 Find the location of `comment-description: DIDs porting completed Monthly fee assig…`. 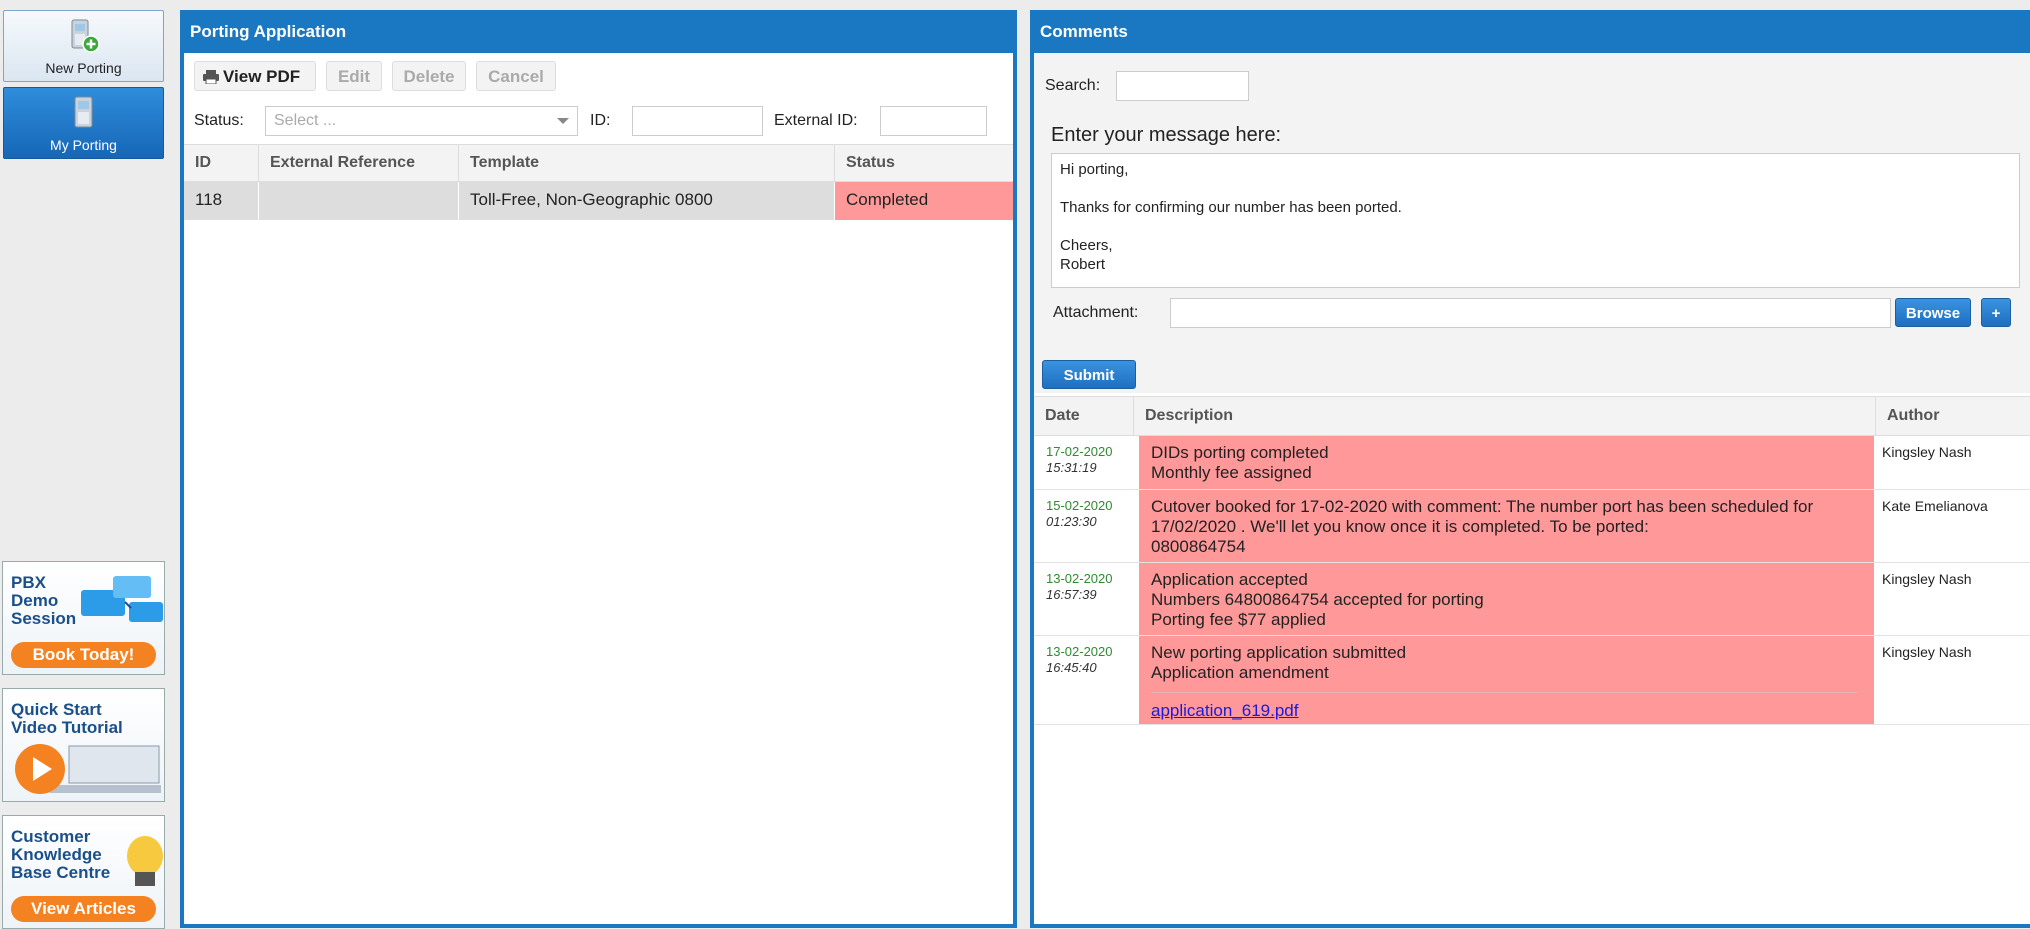

comment-description: DIDs porting completed Monthly fee assig… is located at coordinates (1506, 462).